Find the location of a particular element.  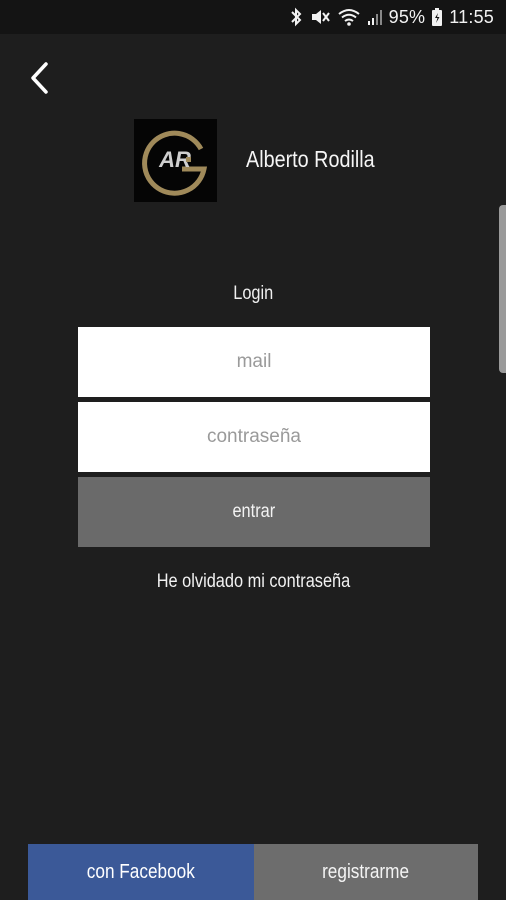

status-bar: 95% 11:55 is located at coordinates (253, 17).